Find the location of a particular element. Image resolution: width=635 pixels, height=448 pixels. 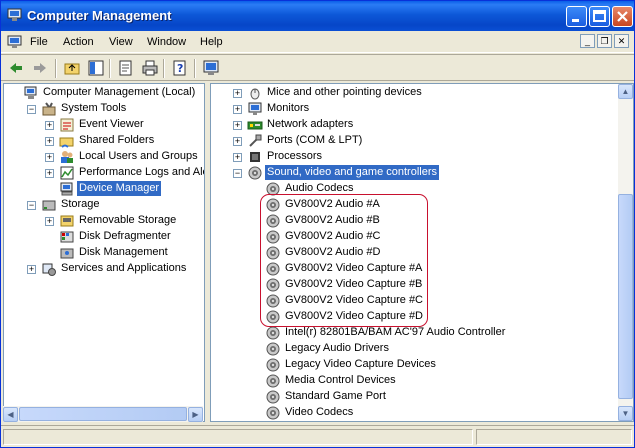

tree-node-local-users-and-groups: Local Users and Groups is located at coordinates (131, 157).